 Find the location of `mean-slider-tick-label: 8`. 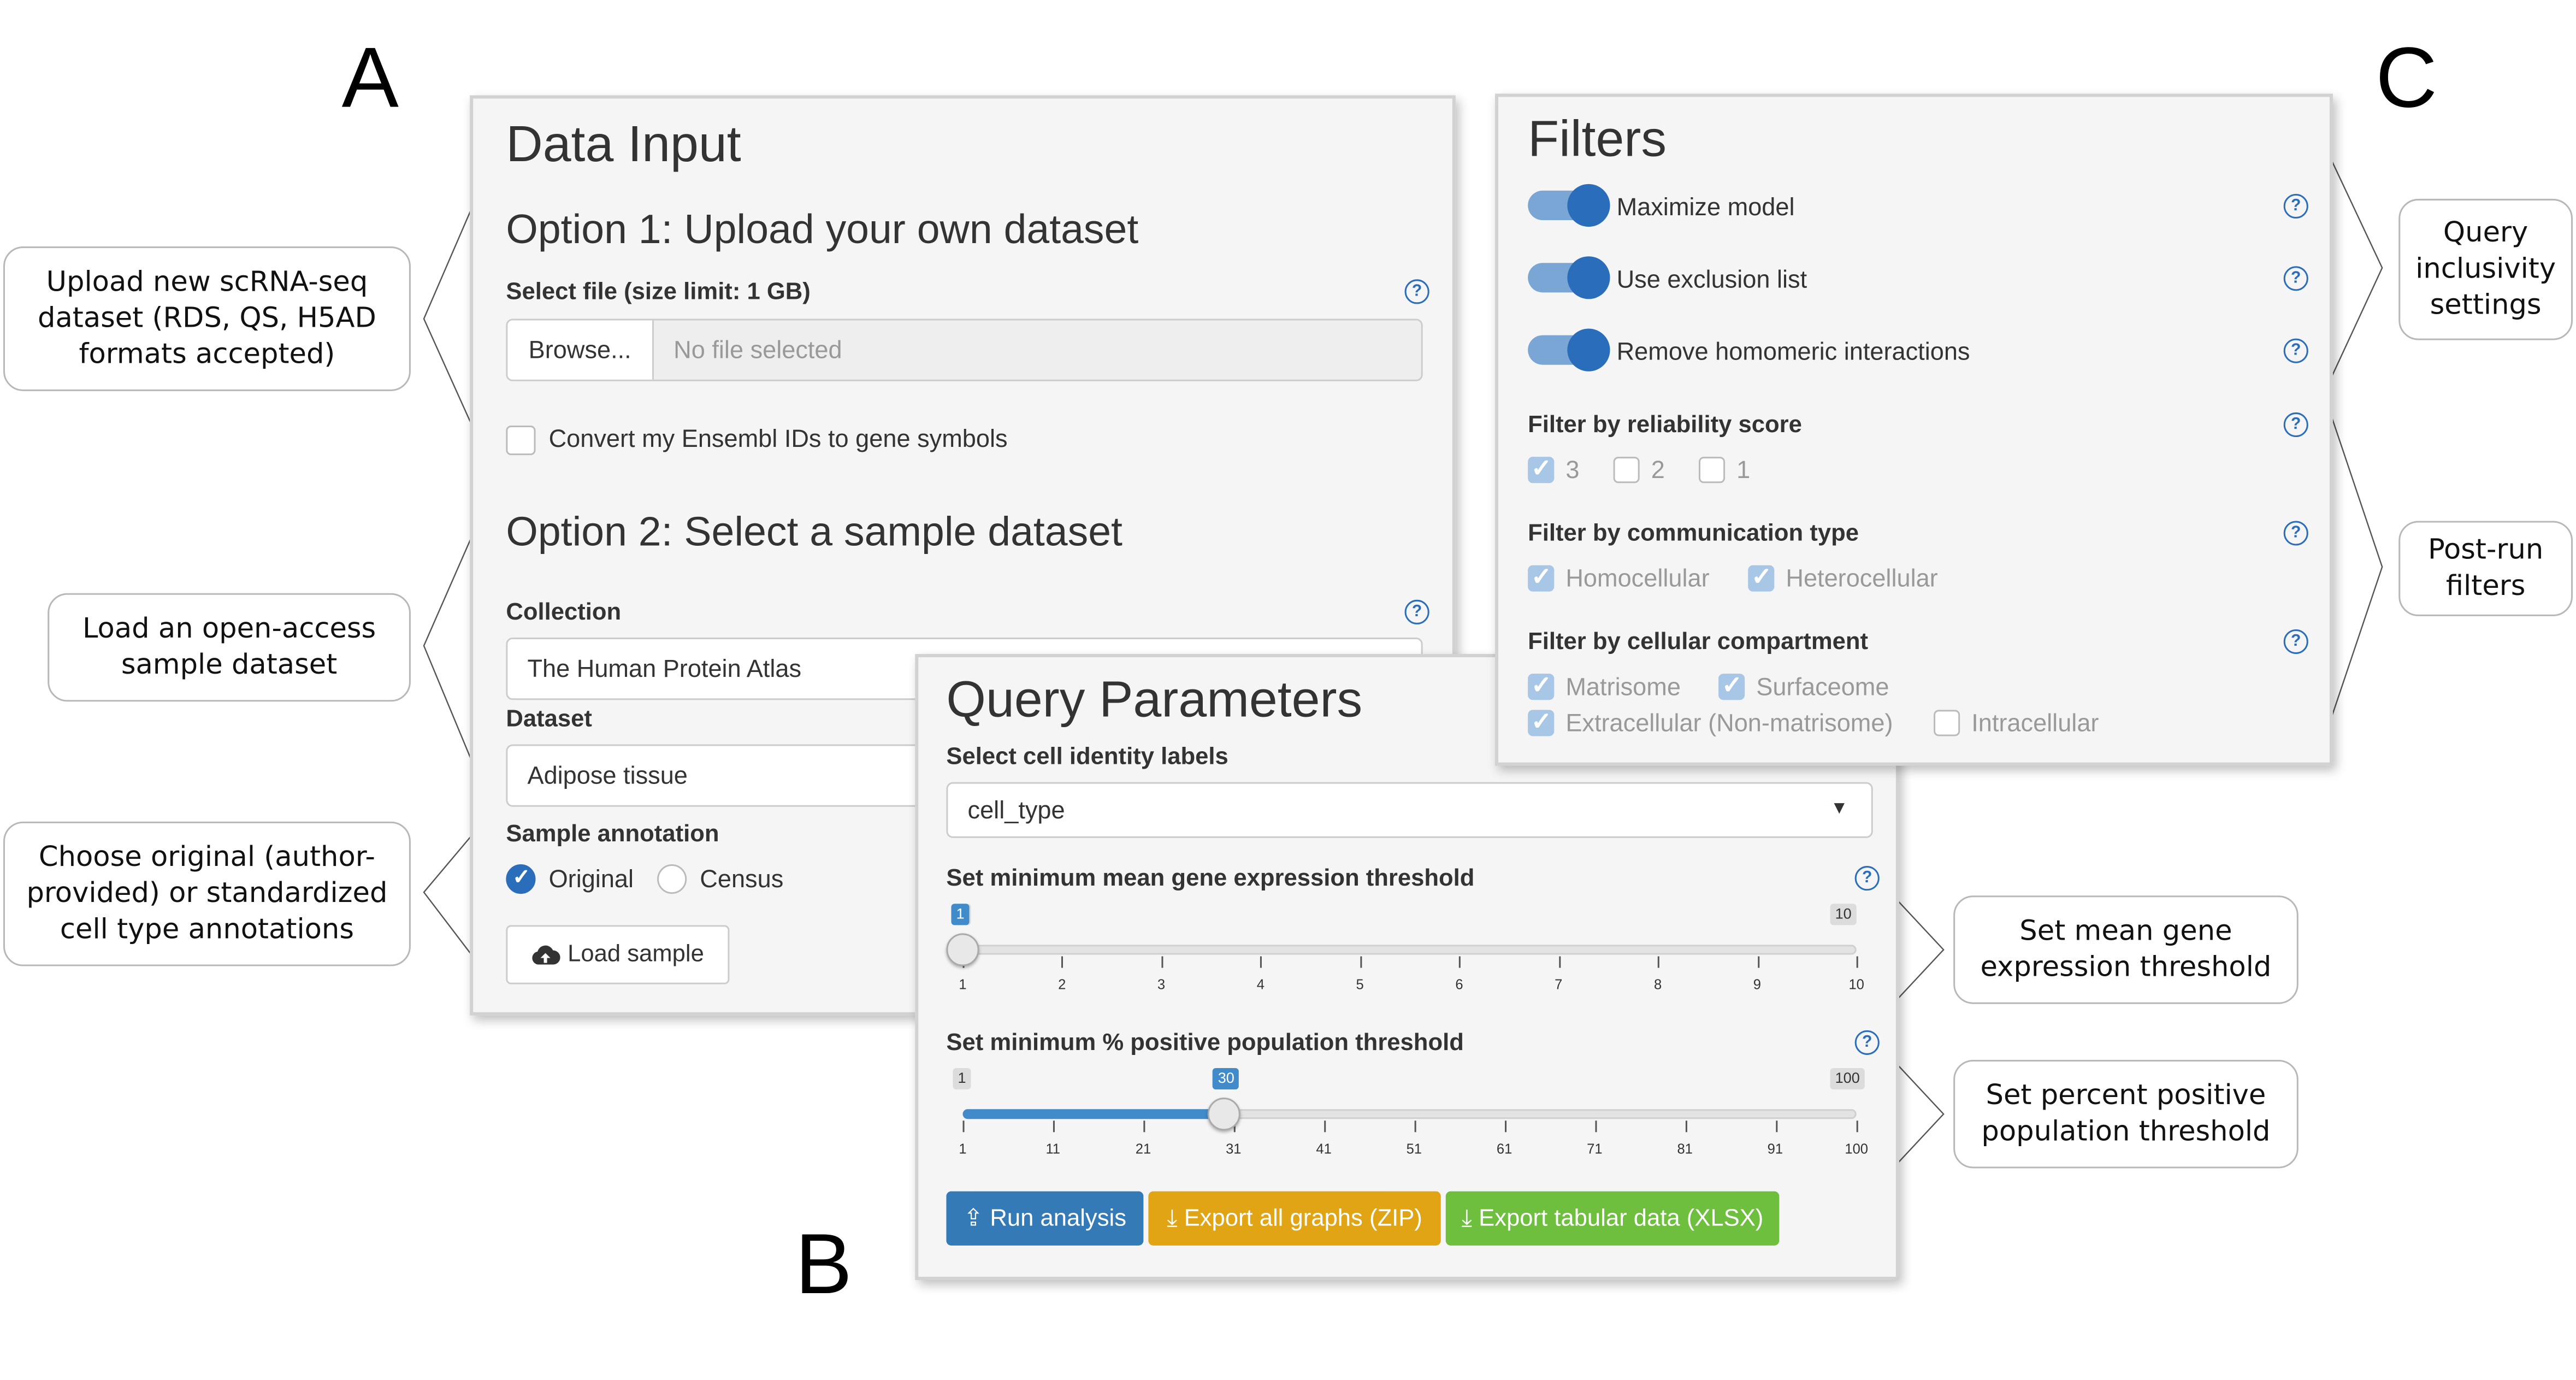

mean-slider-tick-label: 8 is located at coordinates (1657, 985).